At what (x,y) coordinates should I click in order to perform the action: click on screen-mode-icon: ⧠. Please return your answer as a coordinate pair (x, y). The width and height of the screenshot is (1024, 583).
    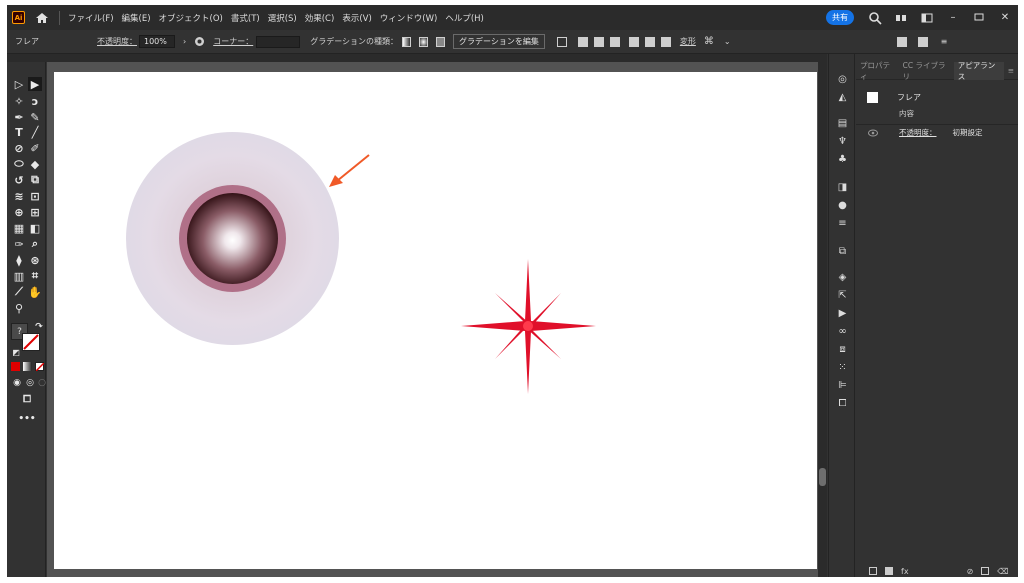
    Looking at the image, I should click on (27, 399).